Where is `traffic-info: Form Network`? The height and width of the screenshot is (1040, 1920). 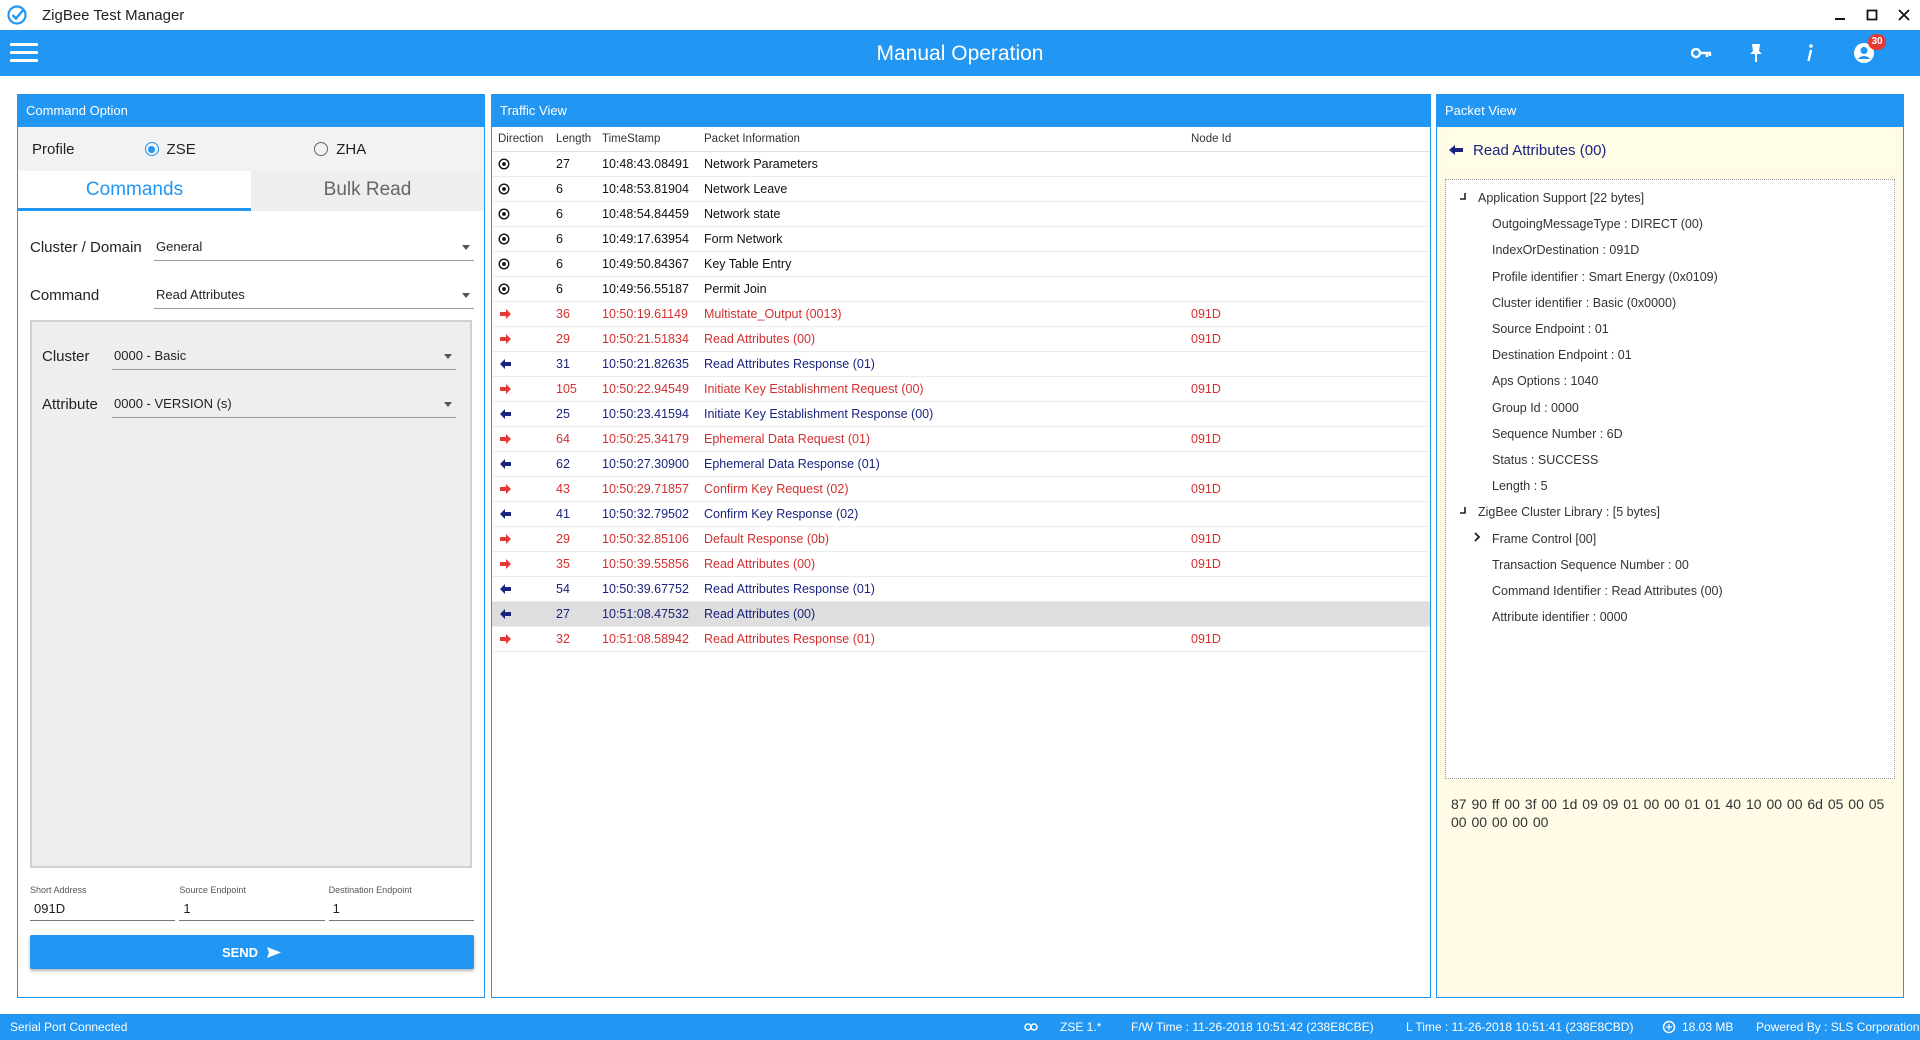 traffic-info: Form Network is located at coordinates (941, 239).